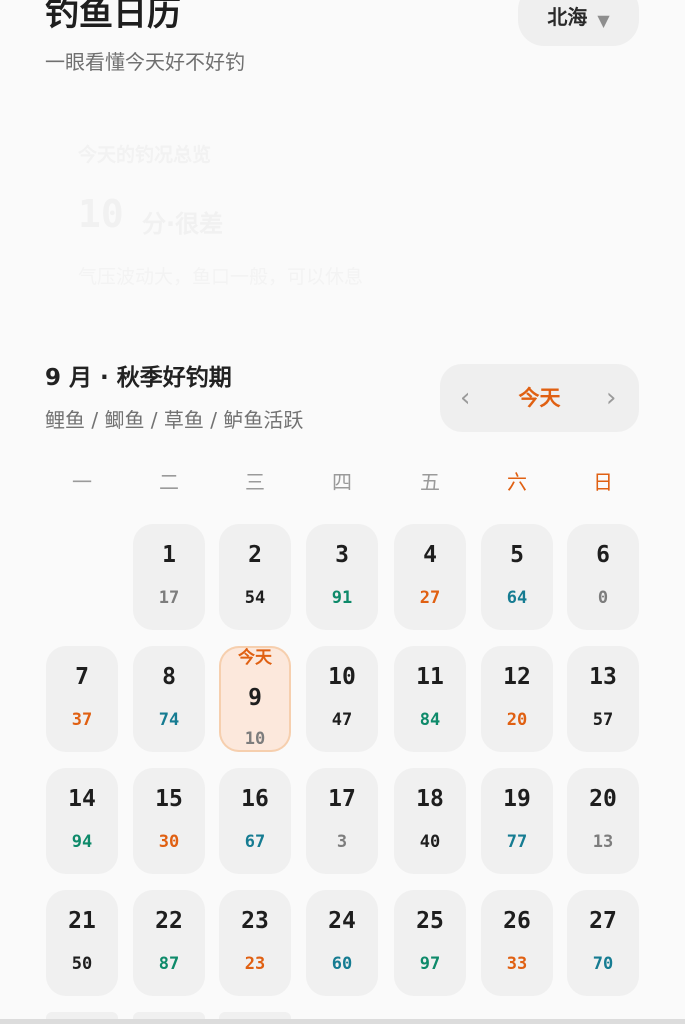  I want to click on day-score: 74, so click(169, 720).